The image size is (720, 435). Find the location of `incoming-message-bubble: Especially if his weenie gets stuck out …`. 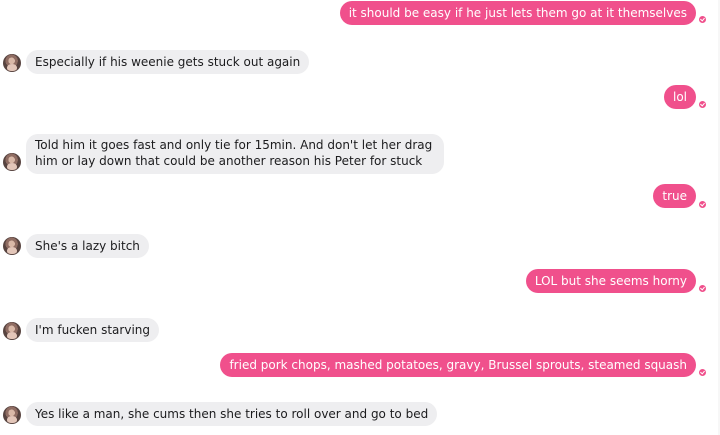

incoming-message-bubble: Especially if his weenie gets stuck out … is located at coordinates (168, 62).